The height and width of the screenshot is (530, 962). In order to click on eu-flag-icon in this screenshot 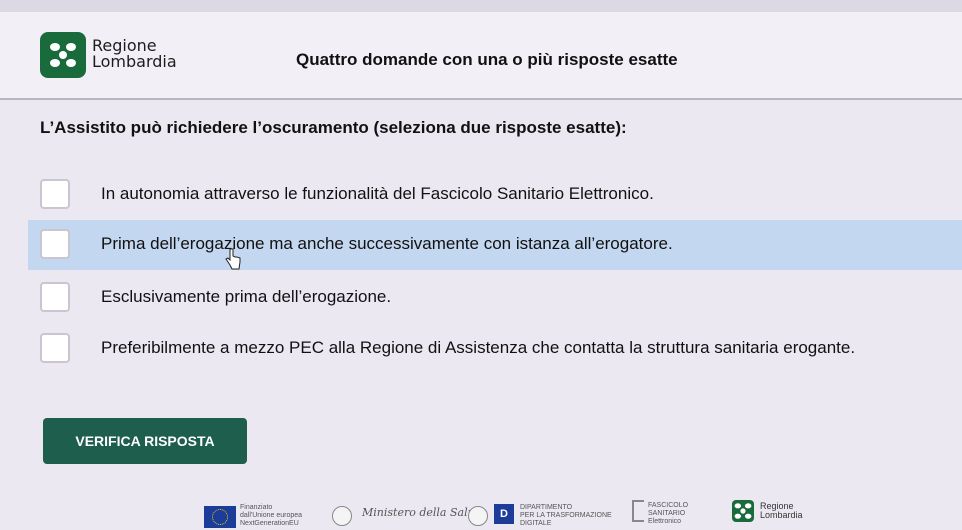, I will do `click(220, 517)`.